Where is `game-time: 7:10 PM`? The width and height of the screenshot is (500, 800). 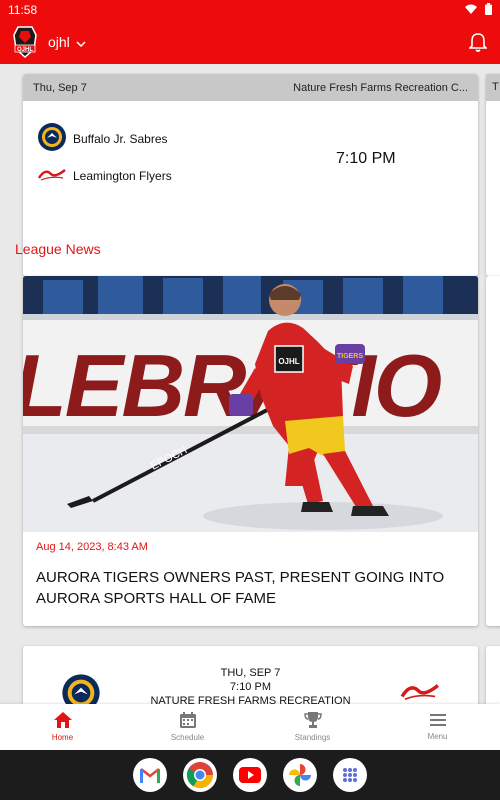 game-time: 7:10 PM is located at coordinates (366, 158).